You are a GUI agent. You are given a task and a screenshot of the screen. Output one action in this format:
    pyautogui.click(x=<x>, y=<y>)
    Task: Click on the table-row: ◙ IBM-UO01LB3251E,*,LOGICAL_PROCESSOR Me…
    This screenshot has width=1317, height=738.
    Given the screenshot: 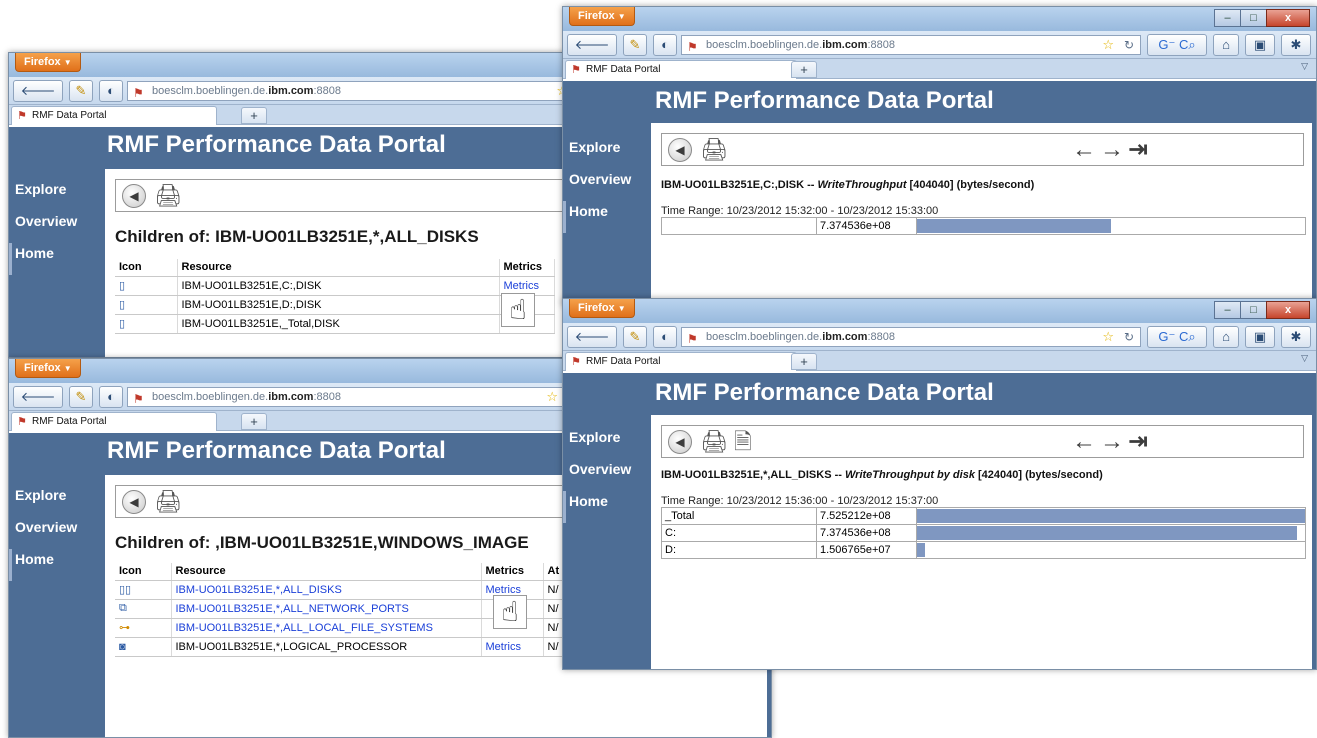 What is the action you would take?
    pyautogui.click(x=345, y=647)
    